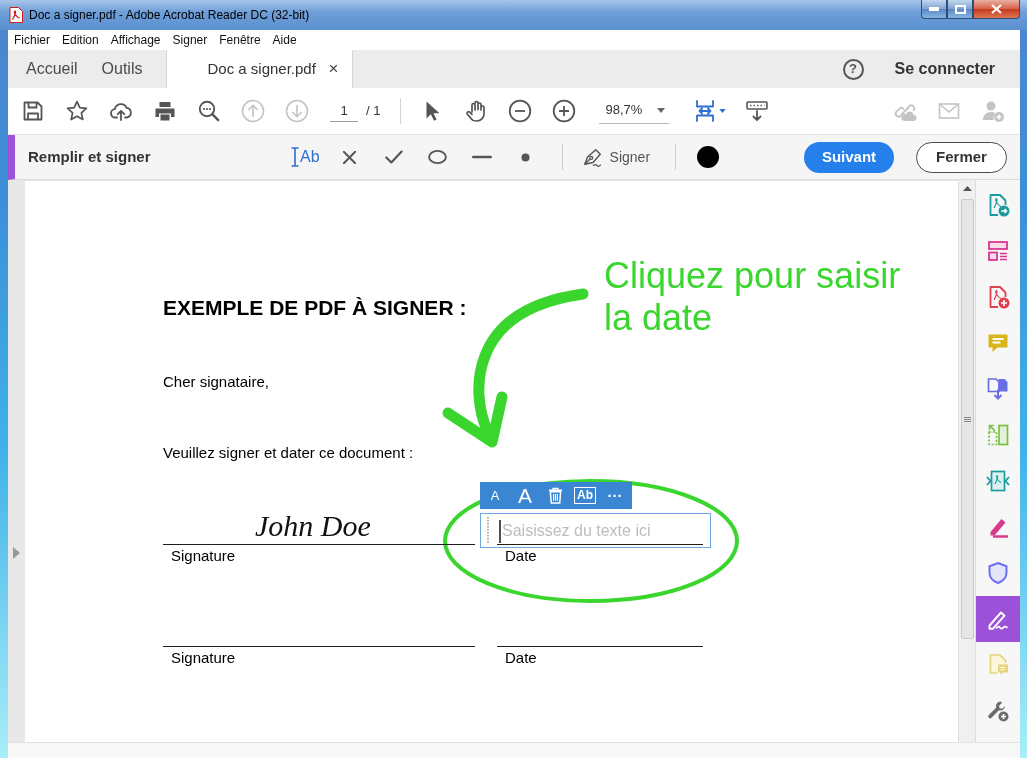 This screenshot has width=1027, height=758. I want to click on scrollbar-thumb, so click(967, 419).